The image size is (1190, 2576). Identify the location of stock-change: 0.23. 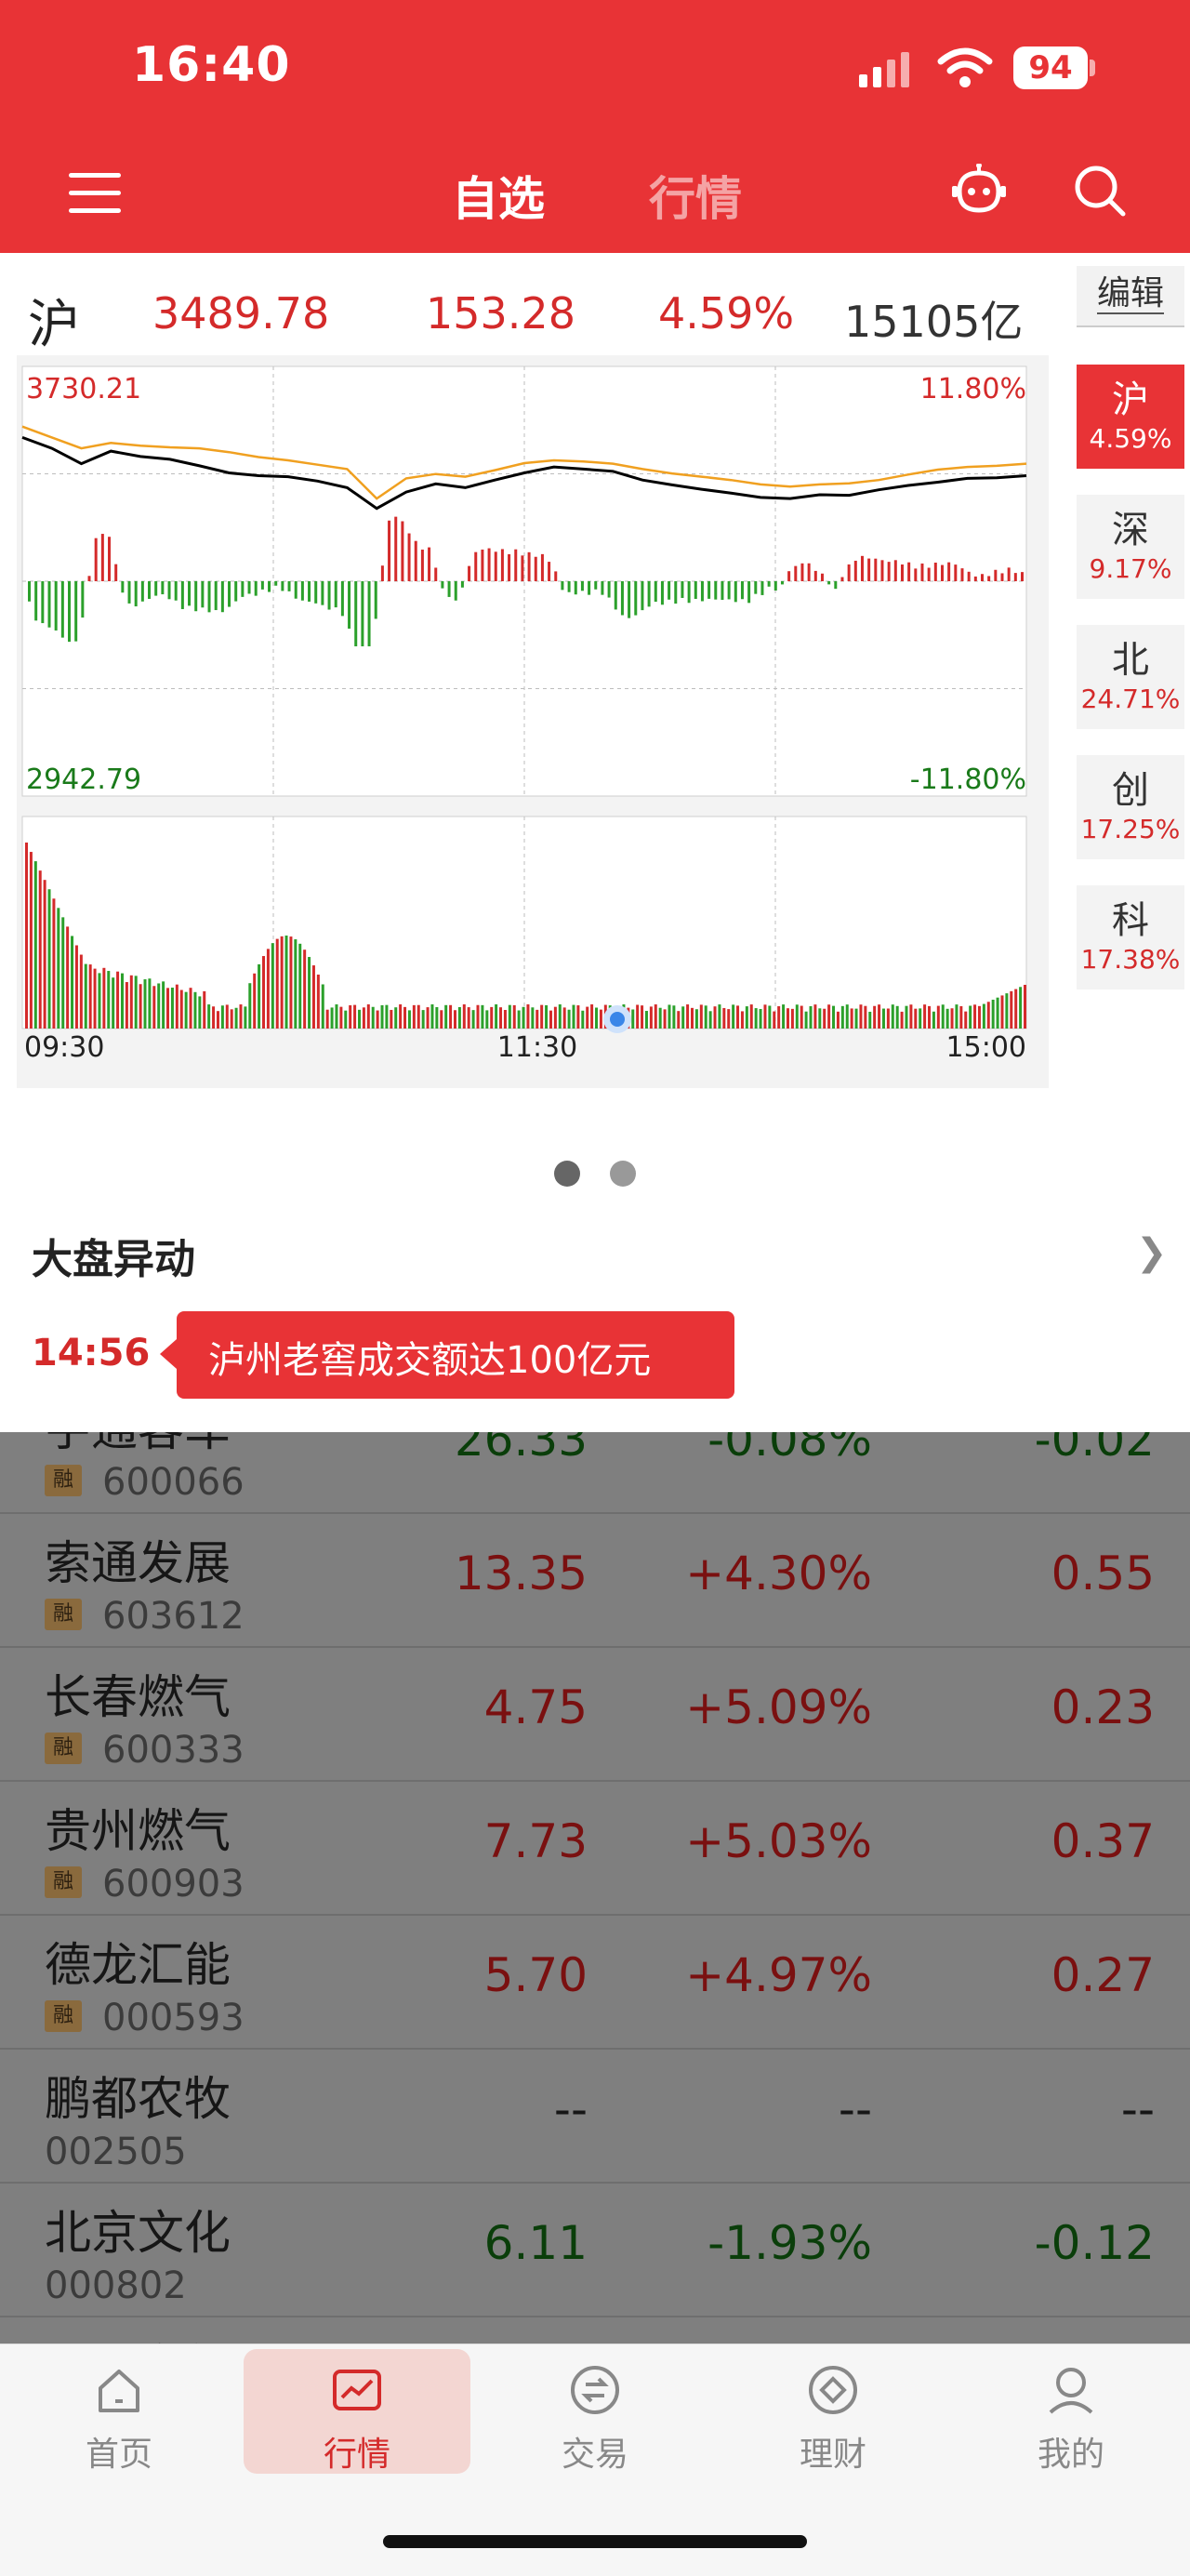
(1103, 1707).